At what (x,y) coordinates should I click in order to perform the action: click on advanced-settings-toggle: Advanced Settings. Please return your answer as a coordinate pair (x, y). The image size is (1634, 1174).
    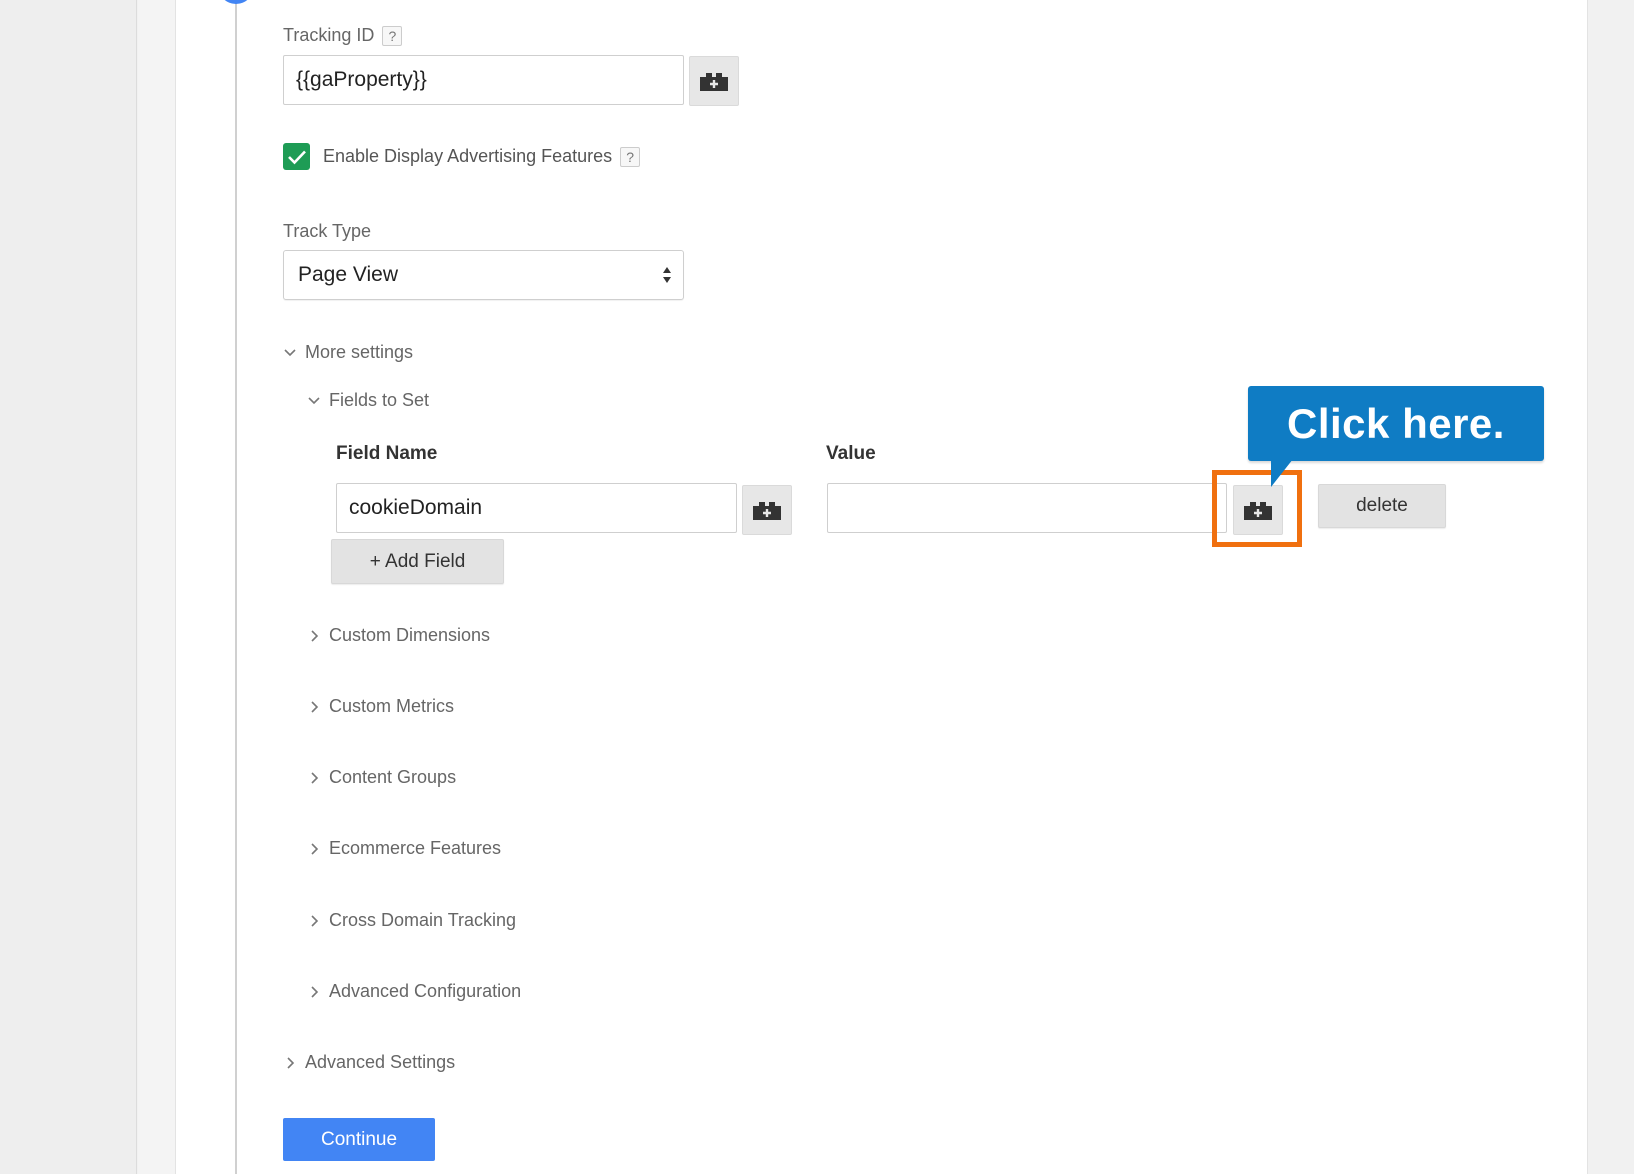
    Looking at the image, I should click on (369, 1062).